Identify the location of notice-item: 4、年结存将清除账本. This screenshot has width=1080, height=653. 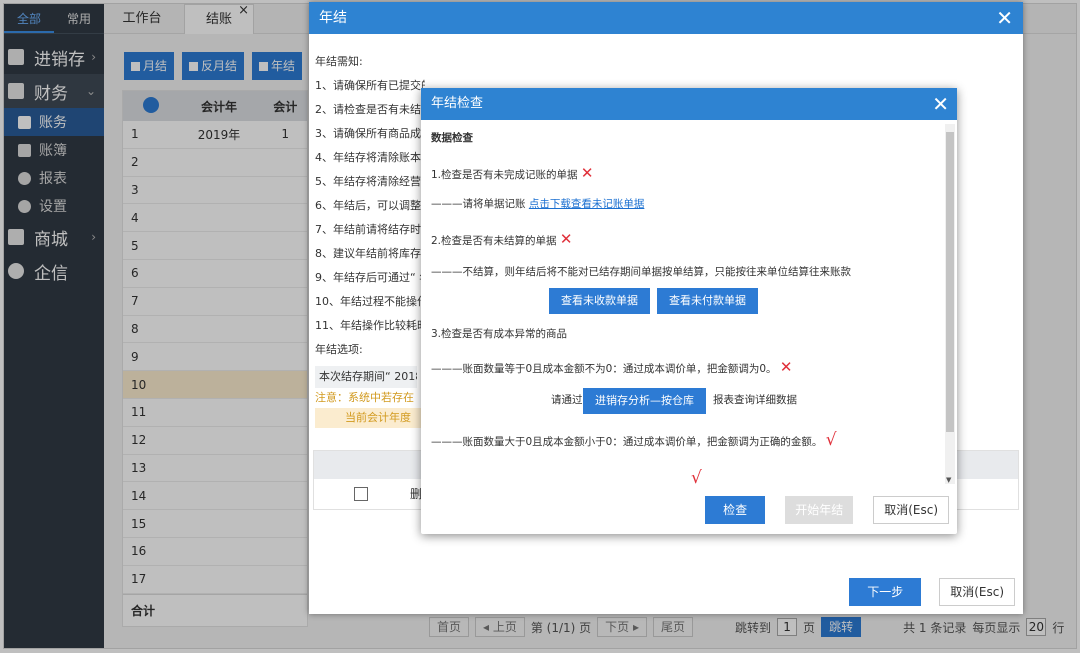
(368, 157).